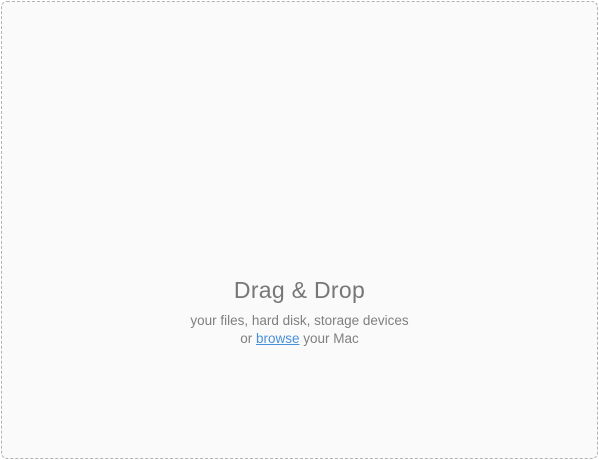  What do you see at coordinates (299, 320) in the screenshot?
I see `drop-zone-subtitle: your files, hard disk, storage devices` at bounding box center [299, 320].